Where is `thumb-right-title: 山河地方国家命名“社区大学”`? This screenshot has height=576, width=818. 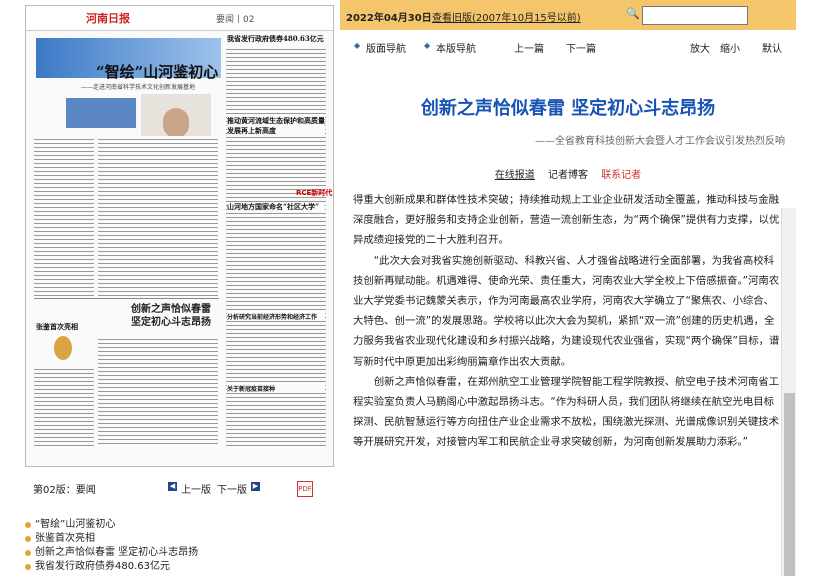
thumb-right-title: 山河地方国家命名“社区大学” is located at coordinates (276, 207).